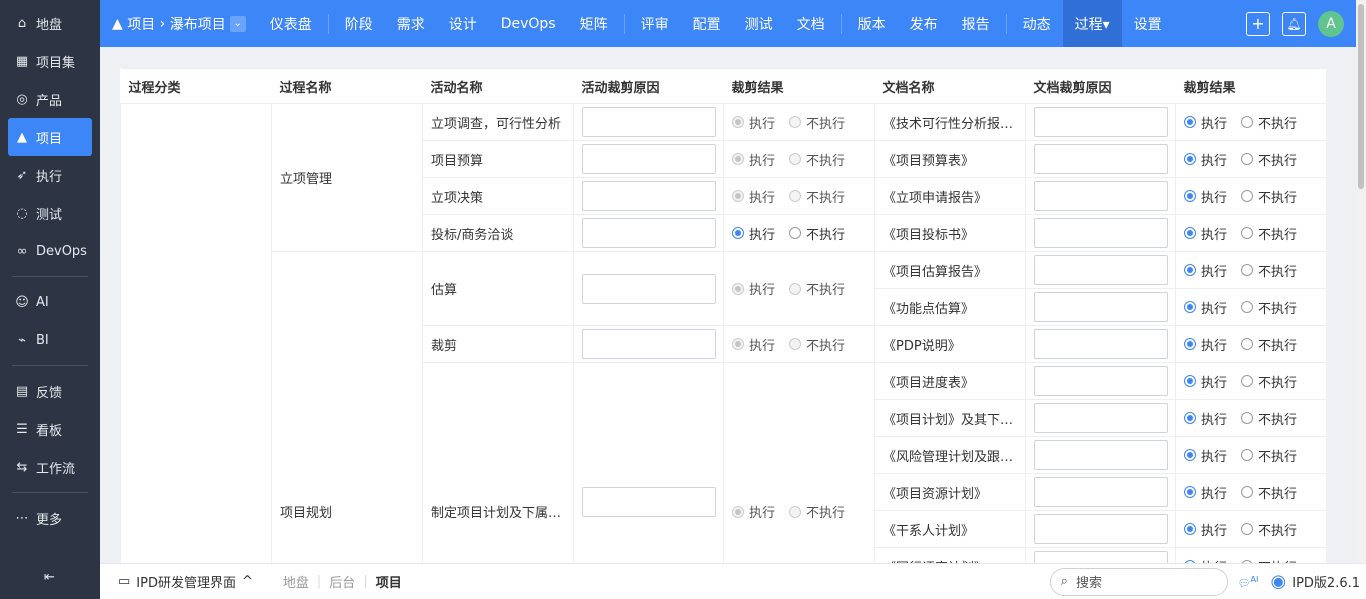 Image resolution: width=1366 pixels, height=599 pixels. What do you see at coordinates (141, 24) in the screenshot?
I see `breadcrumb-root: 项目` at bounding box center [141, 24].